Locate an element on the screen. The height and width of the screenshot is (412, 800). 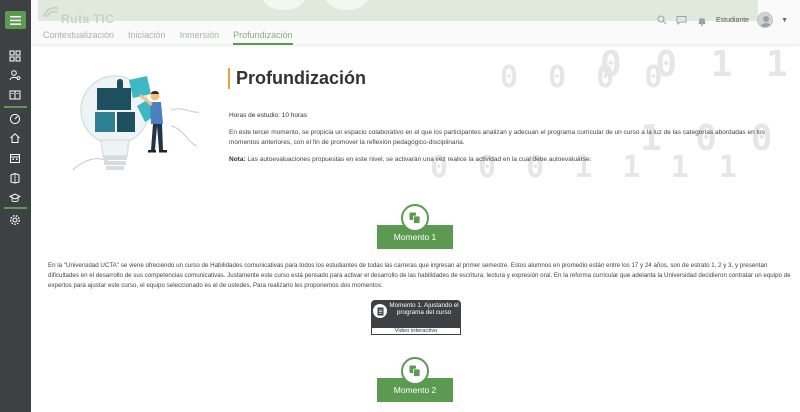
dashboard-icon is located at coordinates (15, 56).